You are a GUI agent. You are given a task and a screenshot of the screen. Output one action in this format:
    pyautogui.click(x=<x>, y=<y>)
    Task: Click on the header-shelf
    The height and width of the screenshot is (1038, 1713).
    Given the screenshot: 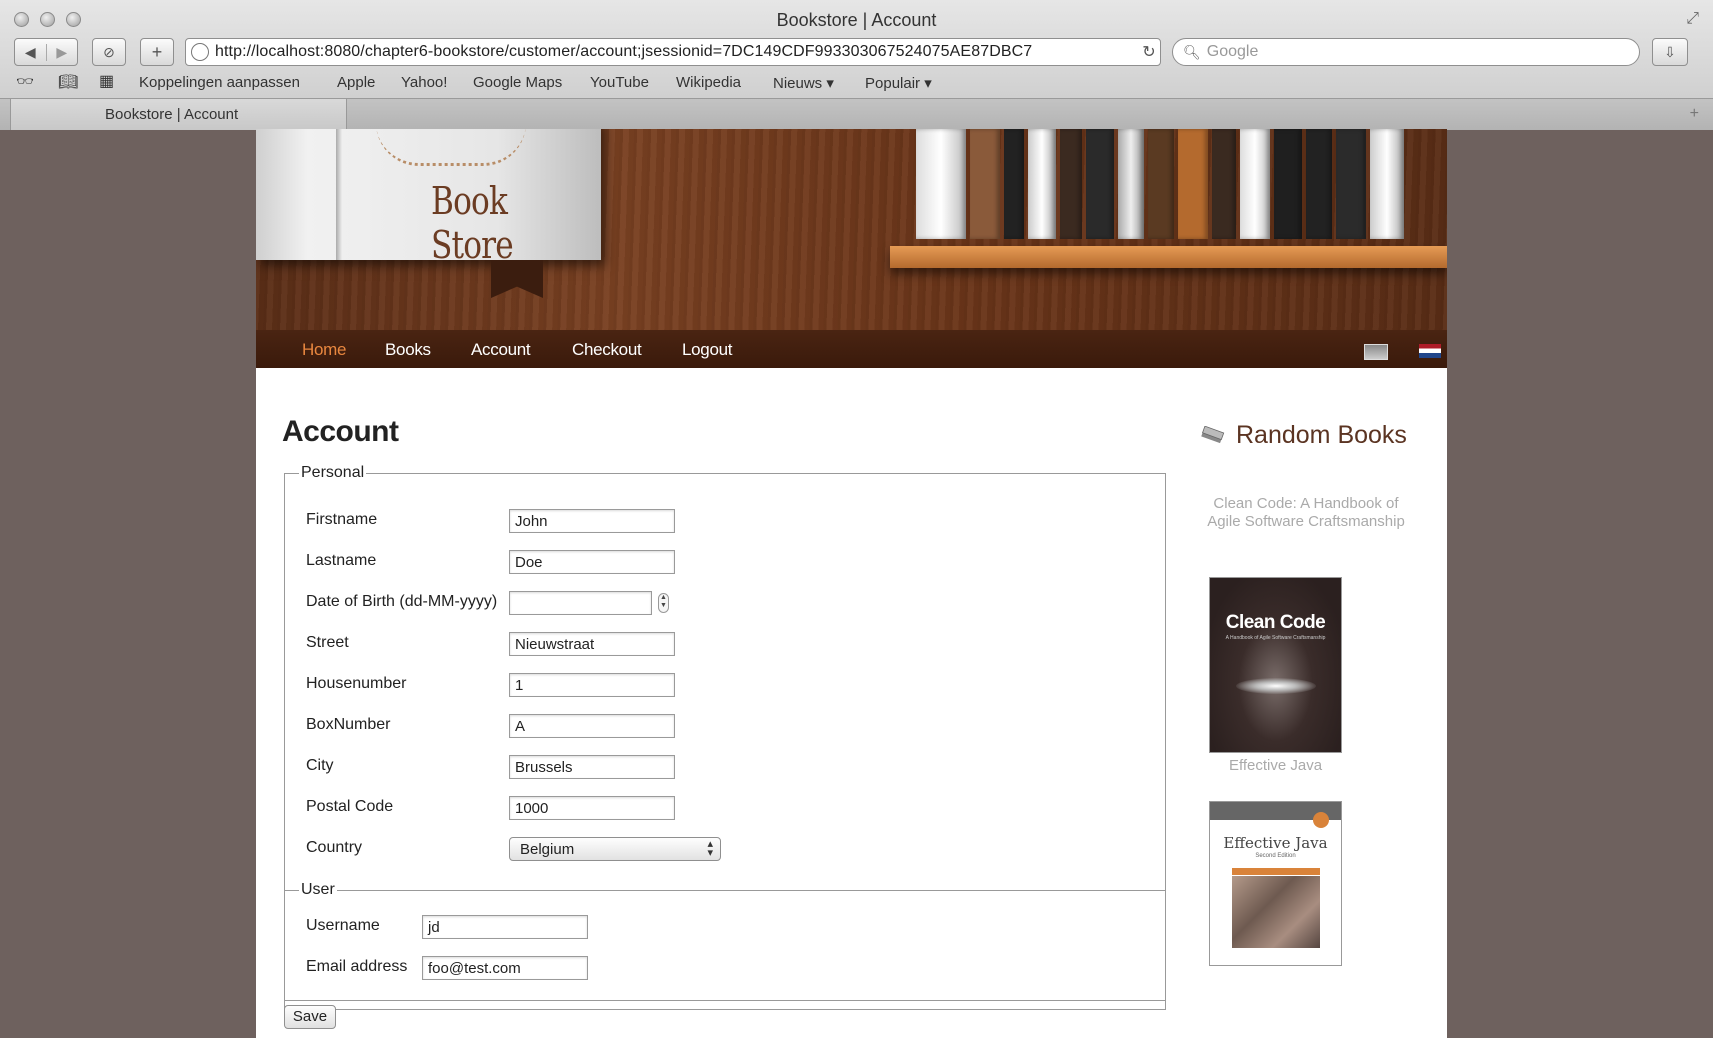 What is the action you would take?
    pyautogui.click(x=1168, y=257)
    